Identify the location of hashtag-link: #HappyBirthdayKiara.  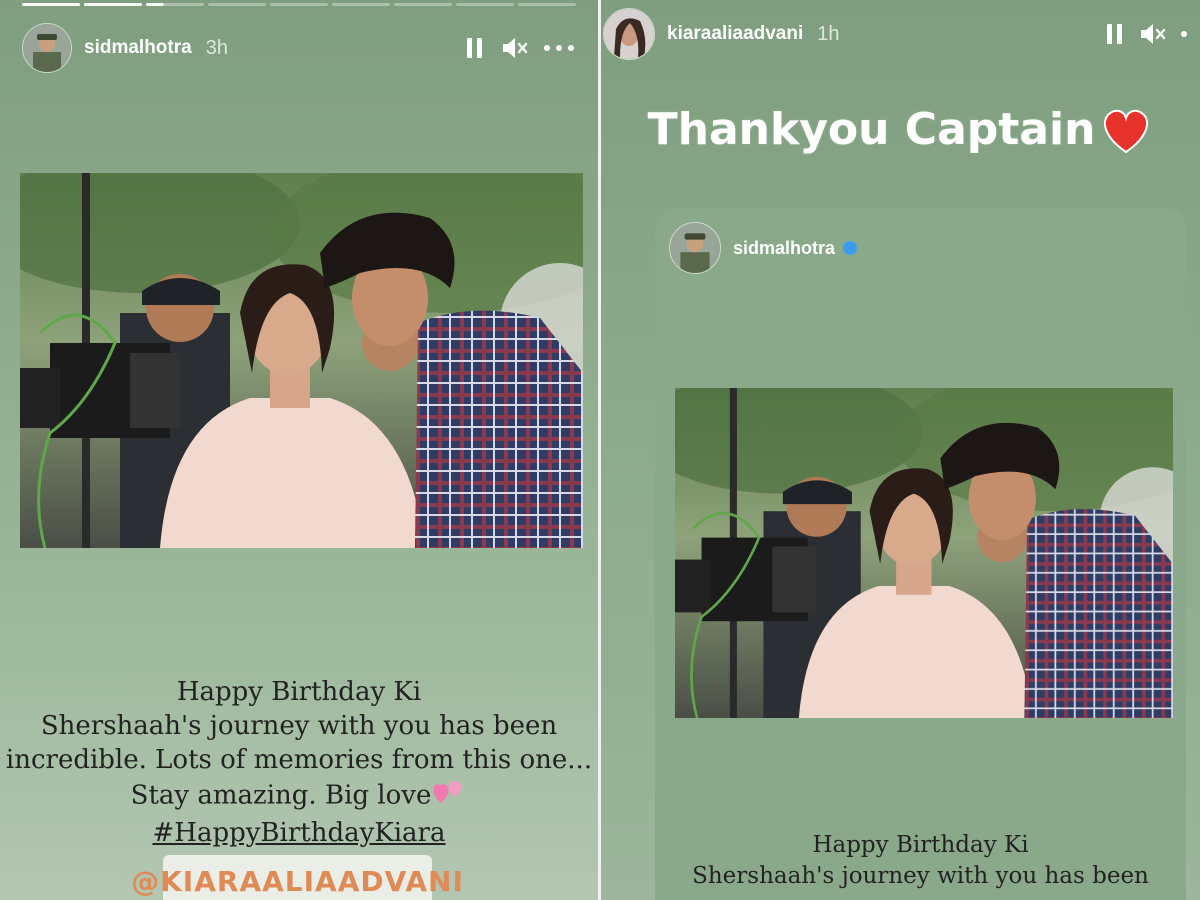
(299, 833).